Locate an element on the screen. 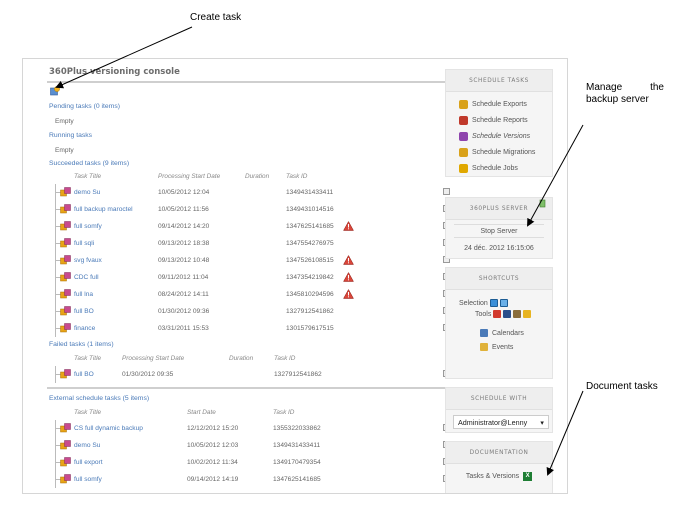 This screenshot has width=682, height=521. schedule-item: Schedule Jobs is located at coordinates (505, 168).